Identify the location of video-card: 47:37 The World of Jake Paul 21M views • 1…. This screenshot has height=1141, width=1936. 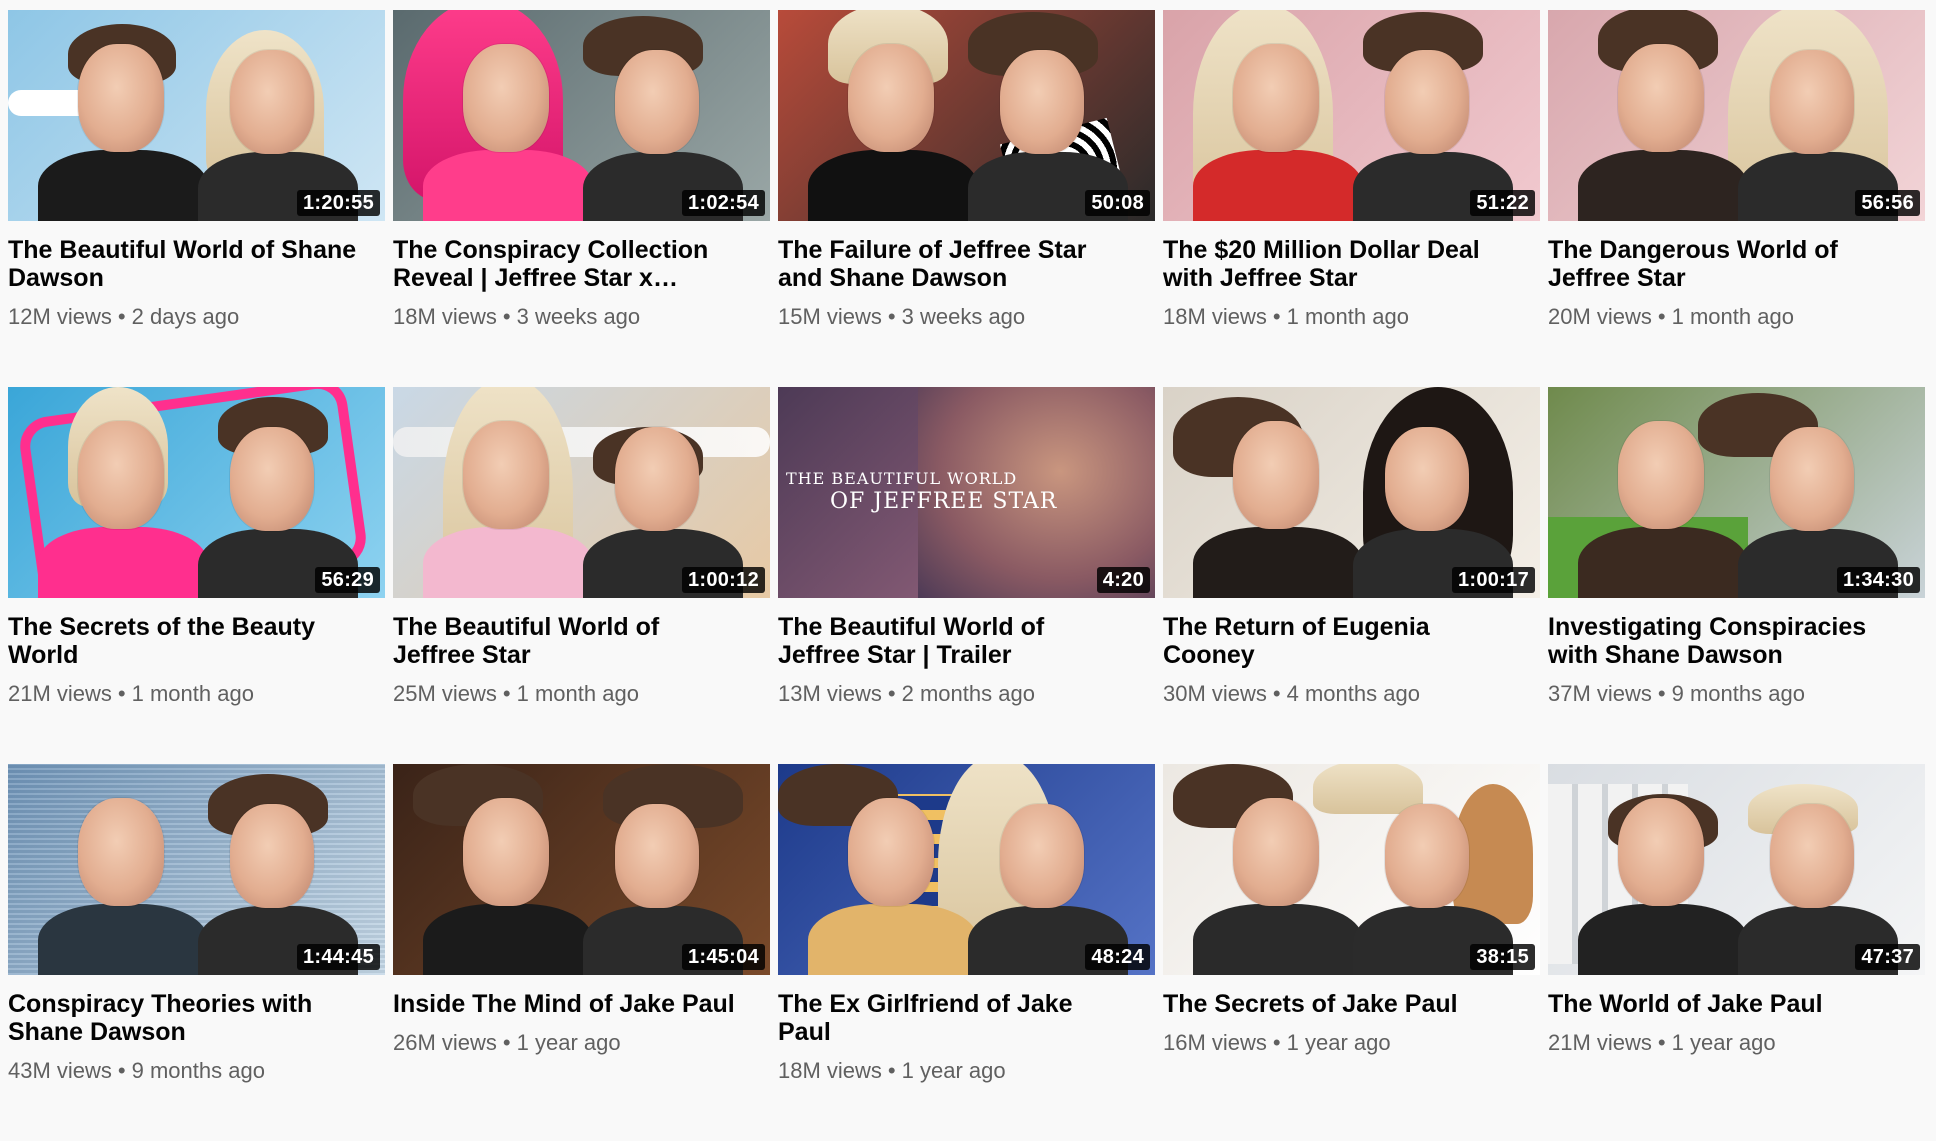
(1736, 952).